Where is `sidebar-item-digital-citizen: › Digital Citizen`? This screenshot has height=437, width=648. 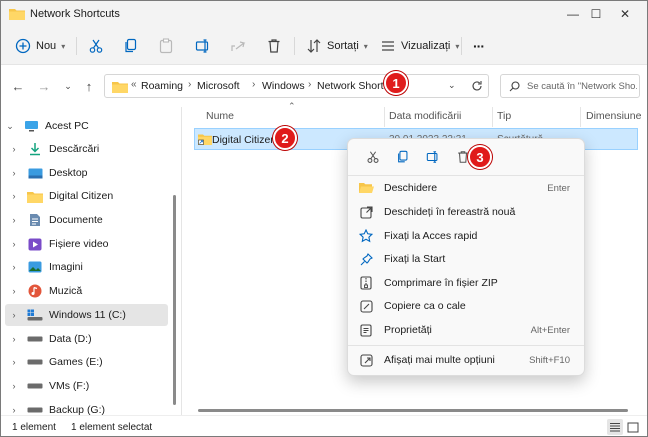 sidebar-item-digital-citizen: › Digital Citizen is located at coordinates (86, 196).